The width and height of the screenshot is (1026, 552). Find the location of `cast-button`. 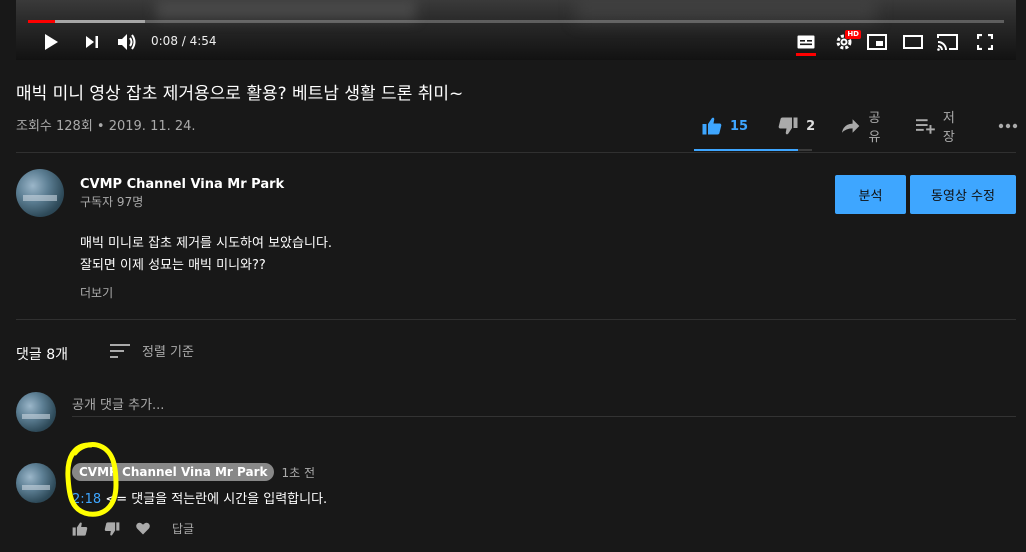

cast-button is located at coordinates (948, 42).